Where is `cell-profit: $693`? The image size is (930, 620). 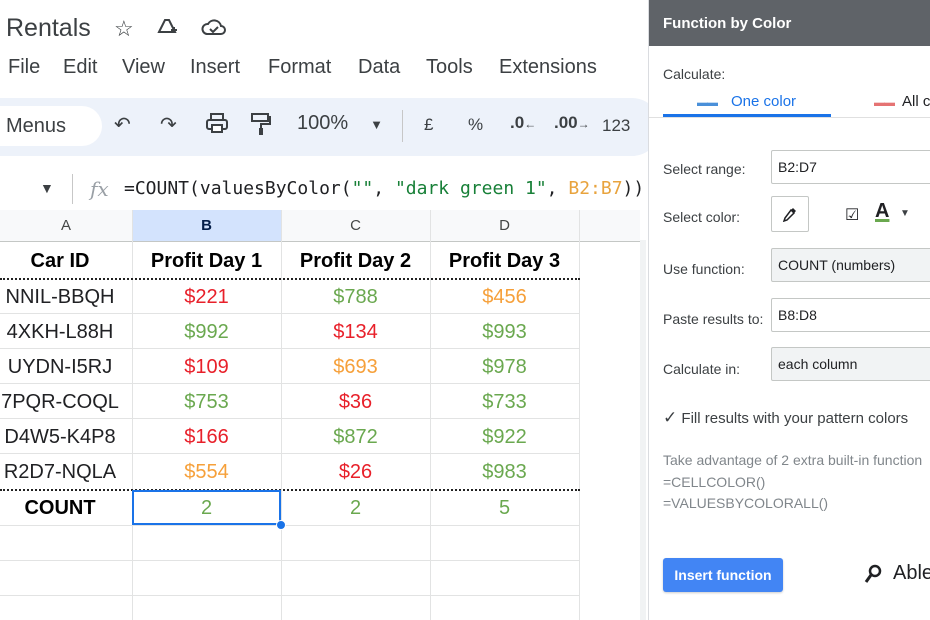
cell-profit: $693 is located at coordinates (355, 367).